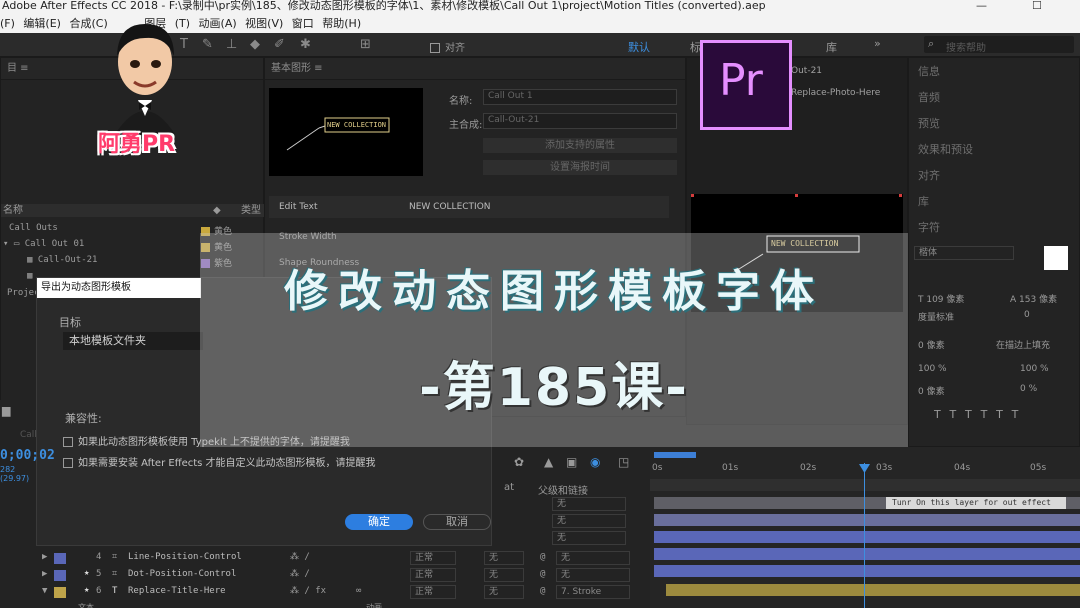 This screenshot has width=1080, height=608. I want to click on comp-flowchart-icon: ▣, so click(571, 462).